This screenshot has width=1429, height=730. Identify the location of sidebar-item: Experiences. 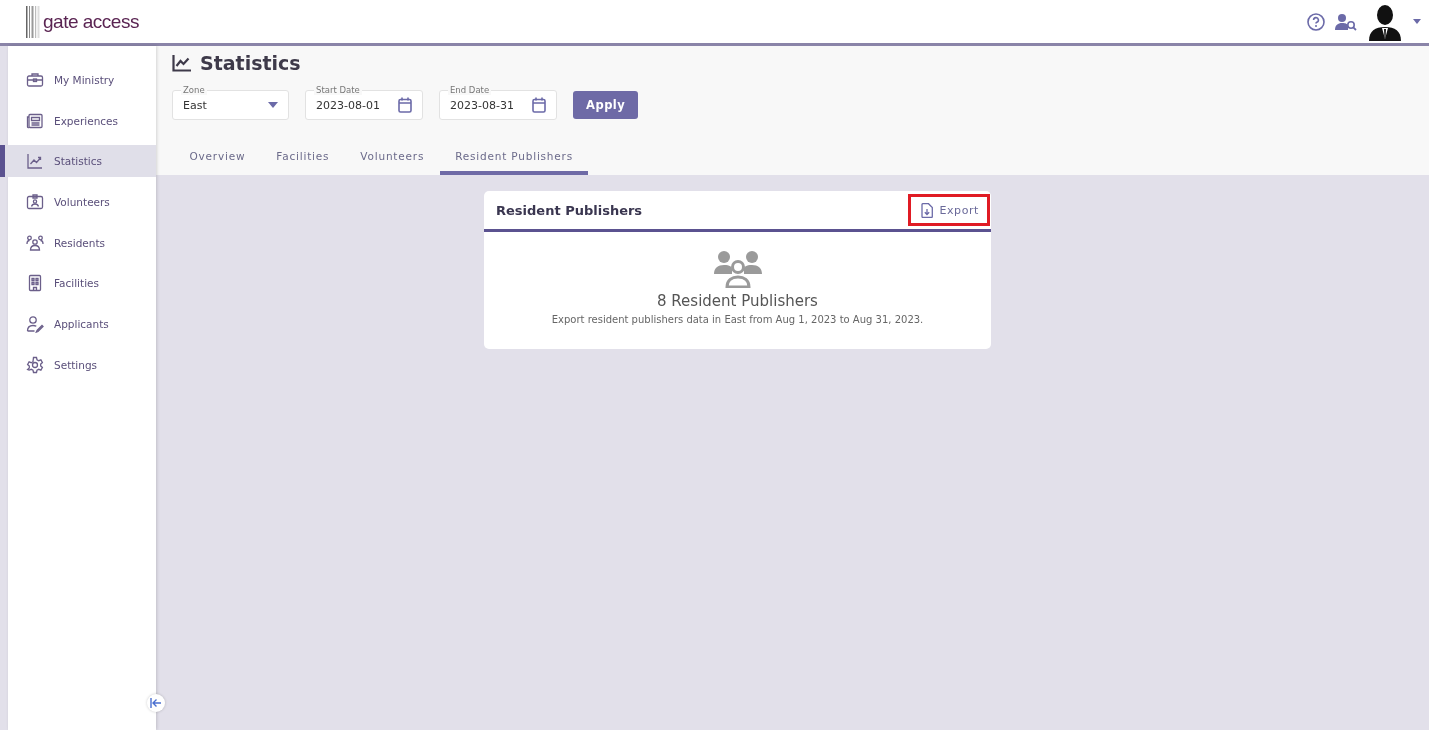
(78, 120).